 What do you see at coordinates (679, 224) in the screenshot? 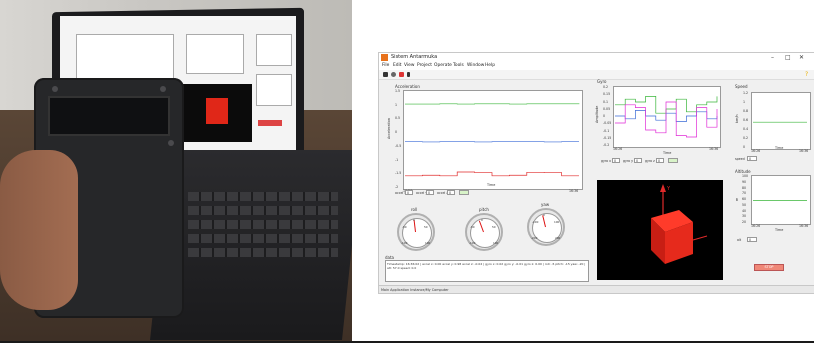
I see `3d-scene: Y` at bounding box center [679, 224].